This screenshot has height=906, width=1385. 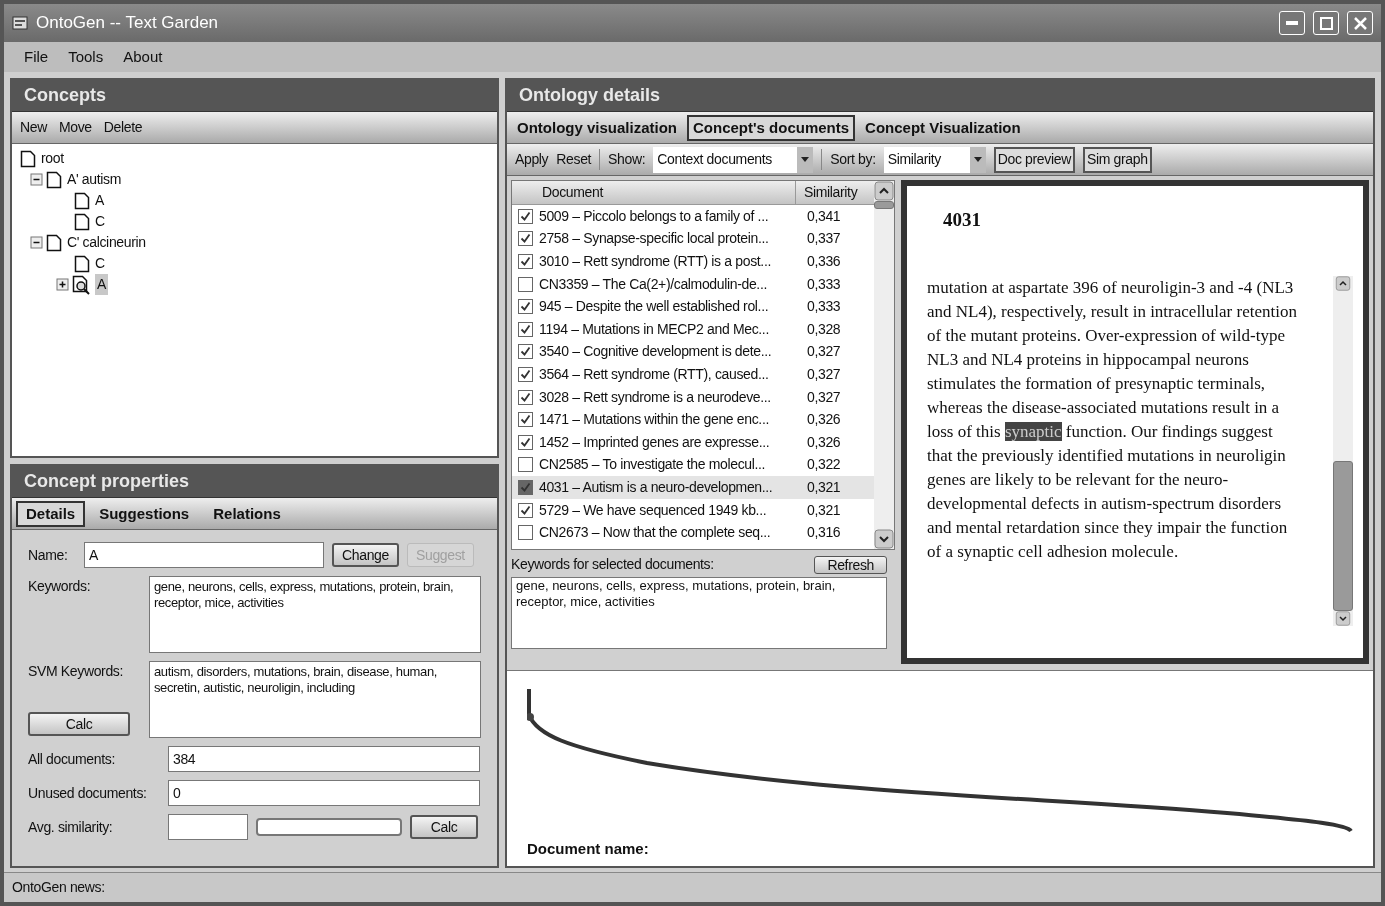 I want to click on table-row: 1194 – Mutations in MECP2 and Mec... 0,328, so click(x=693, y=329).